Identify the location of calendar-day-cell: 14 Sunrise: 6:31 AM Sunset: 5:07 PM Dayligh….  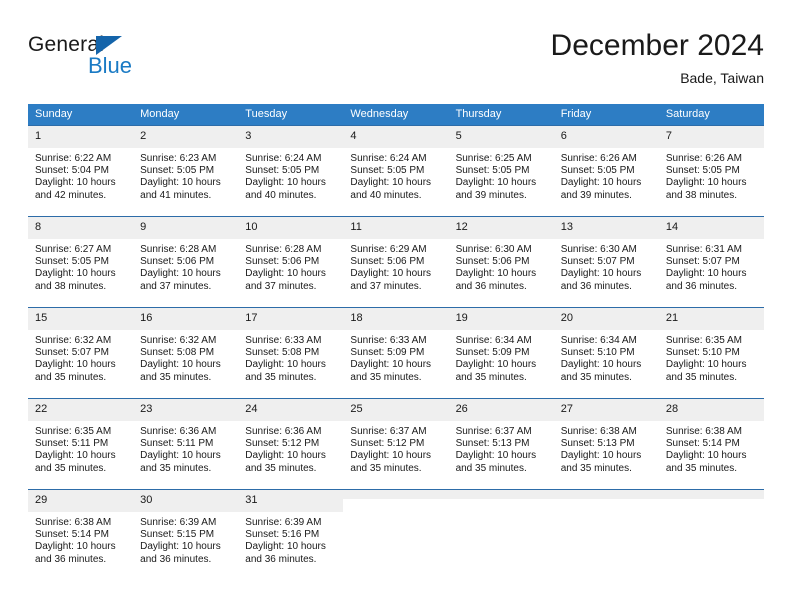
(711, 262).